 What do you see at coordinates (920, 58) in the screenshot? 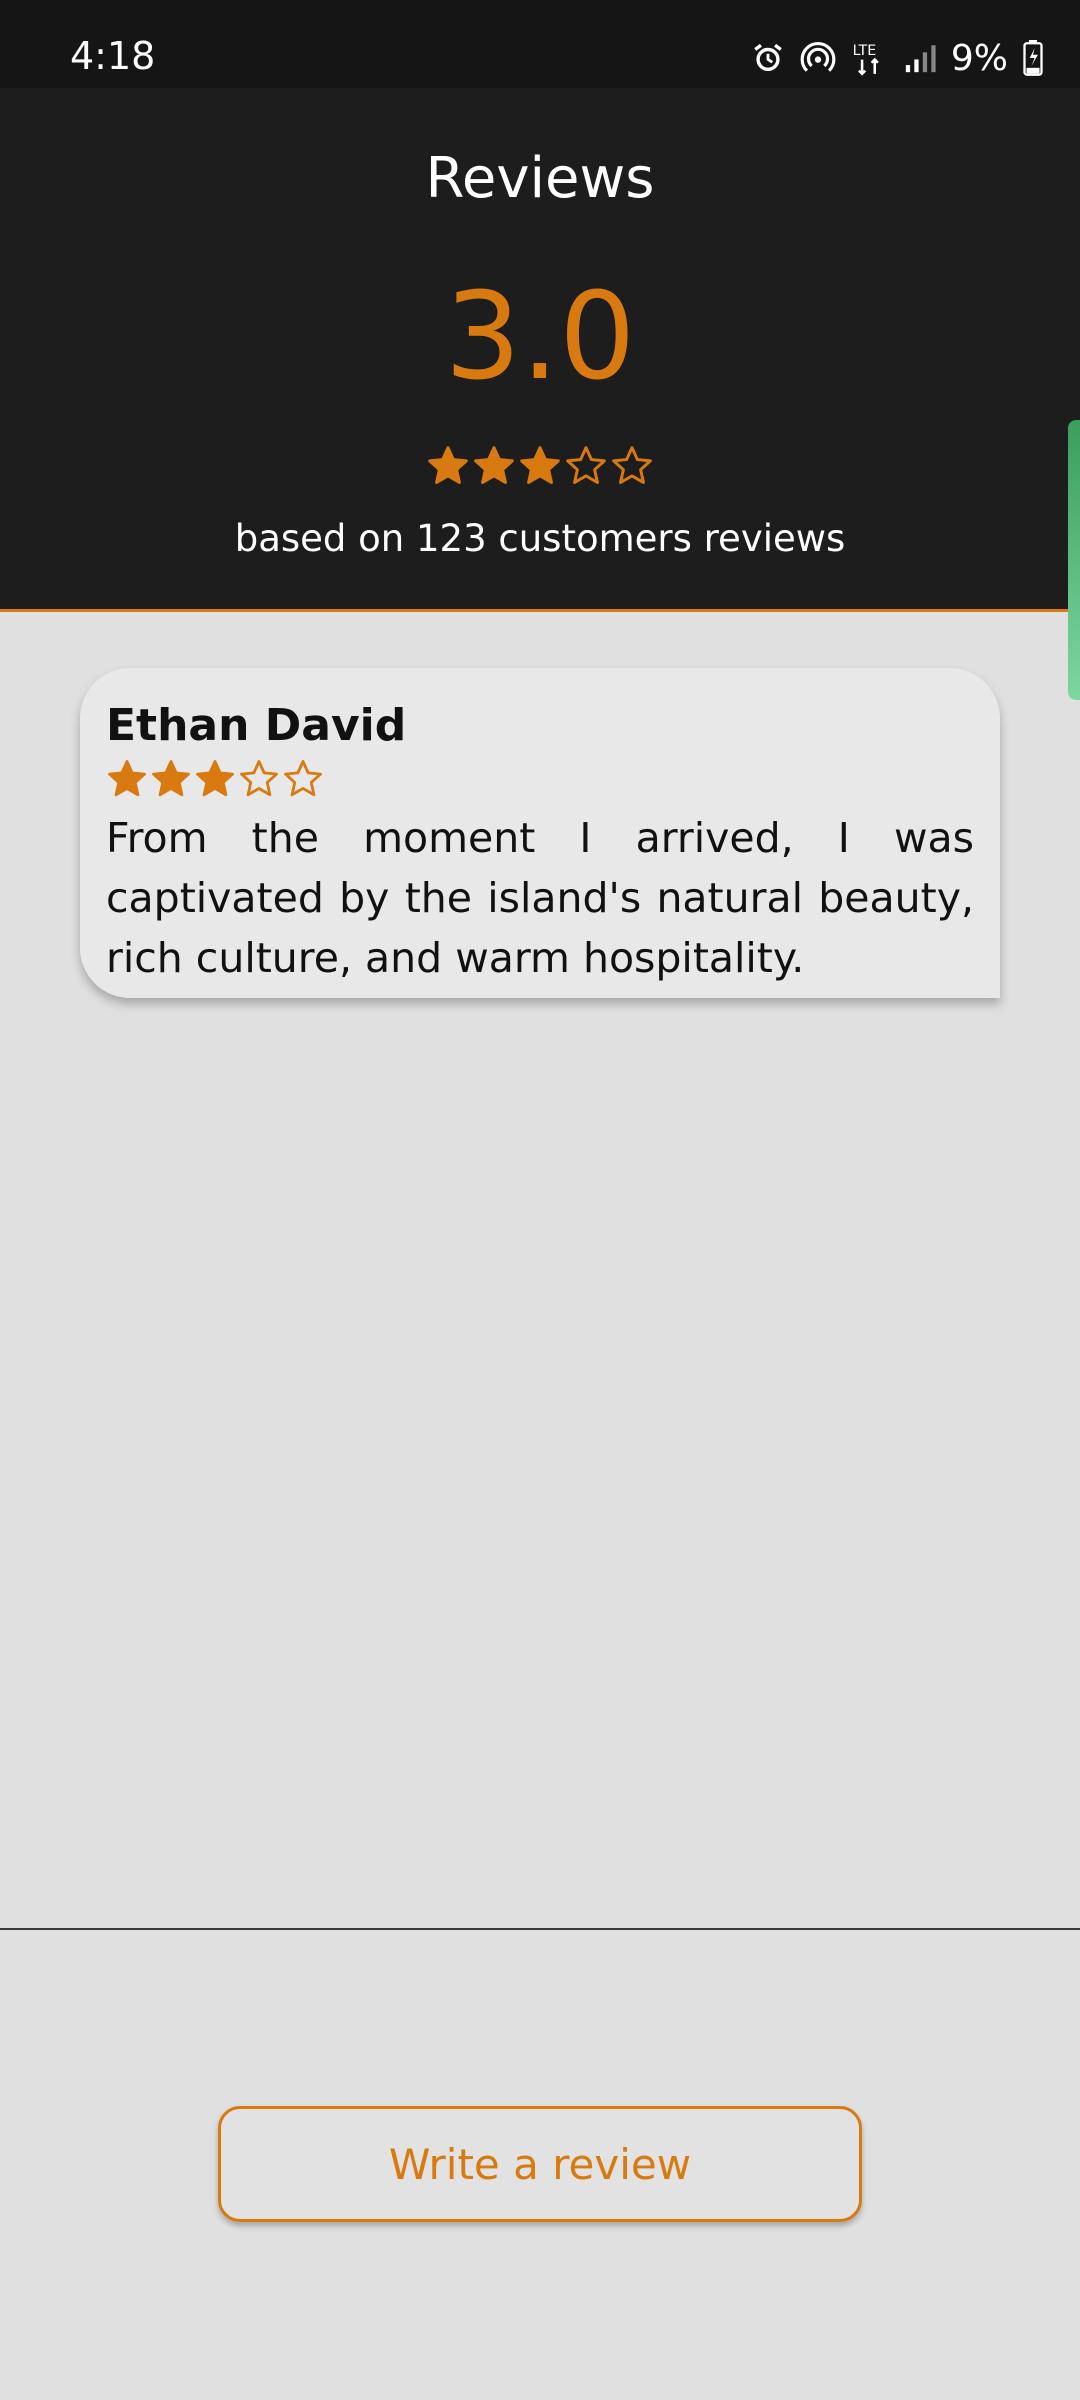
I see `signal-icon` at bounding box center [920, 58].